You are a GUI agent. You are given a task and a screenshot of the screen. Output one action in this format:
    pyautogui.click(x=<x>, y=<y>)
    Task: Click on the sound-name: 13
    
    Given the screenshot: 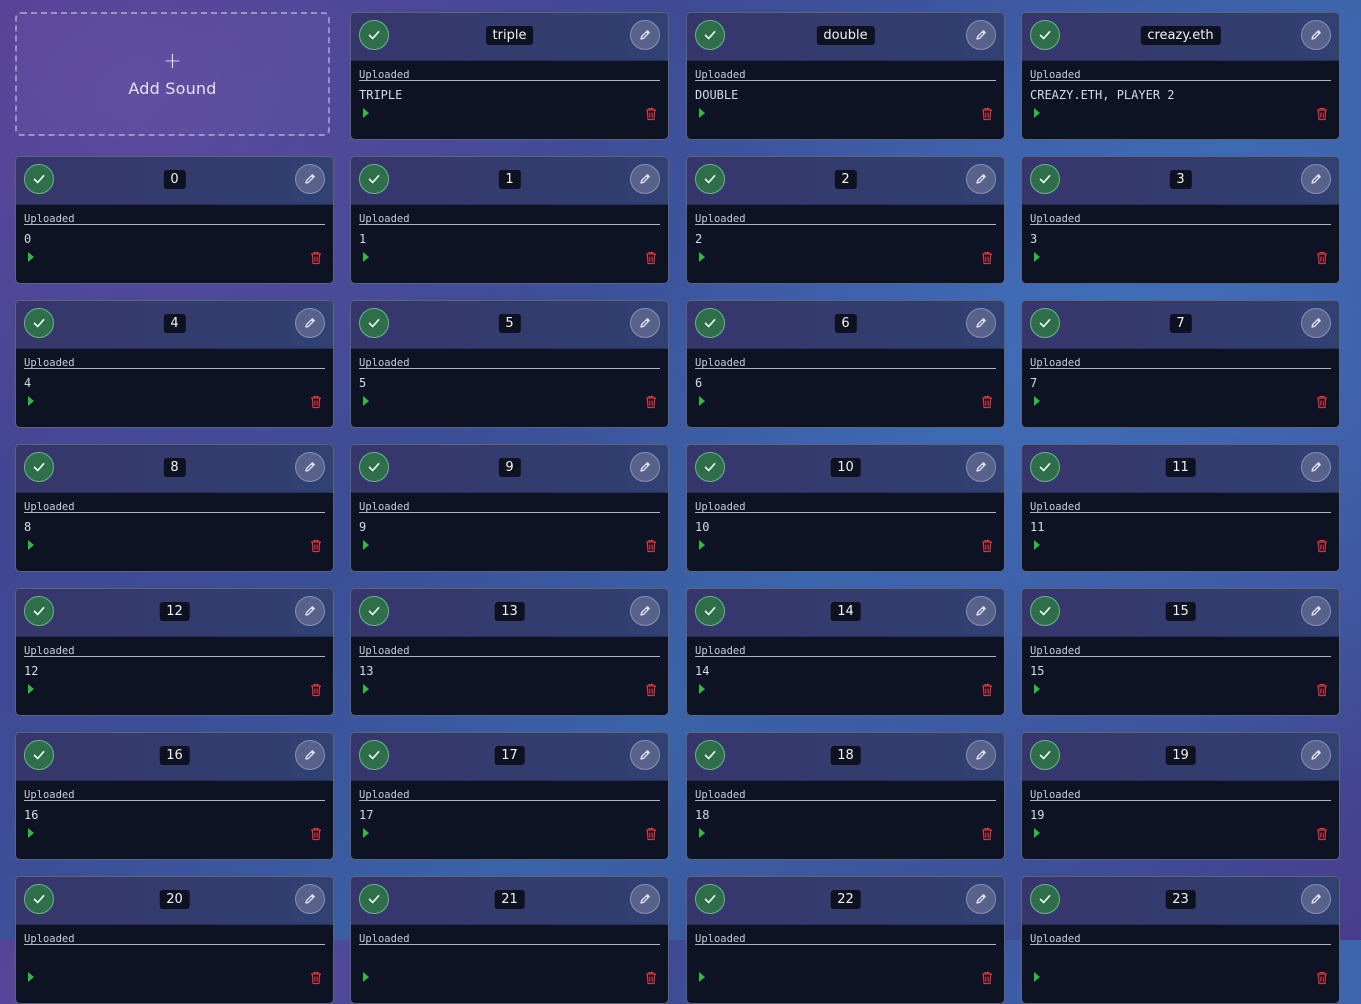 What is the action you would take?
    pyautogui.click(x=509, y=611)
    